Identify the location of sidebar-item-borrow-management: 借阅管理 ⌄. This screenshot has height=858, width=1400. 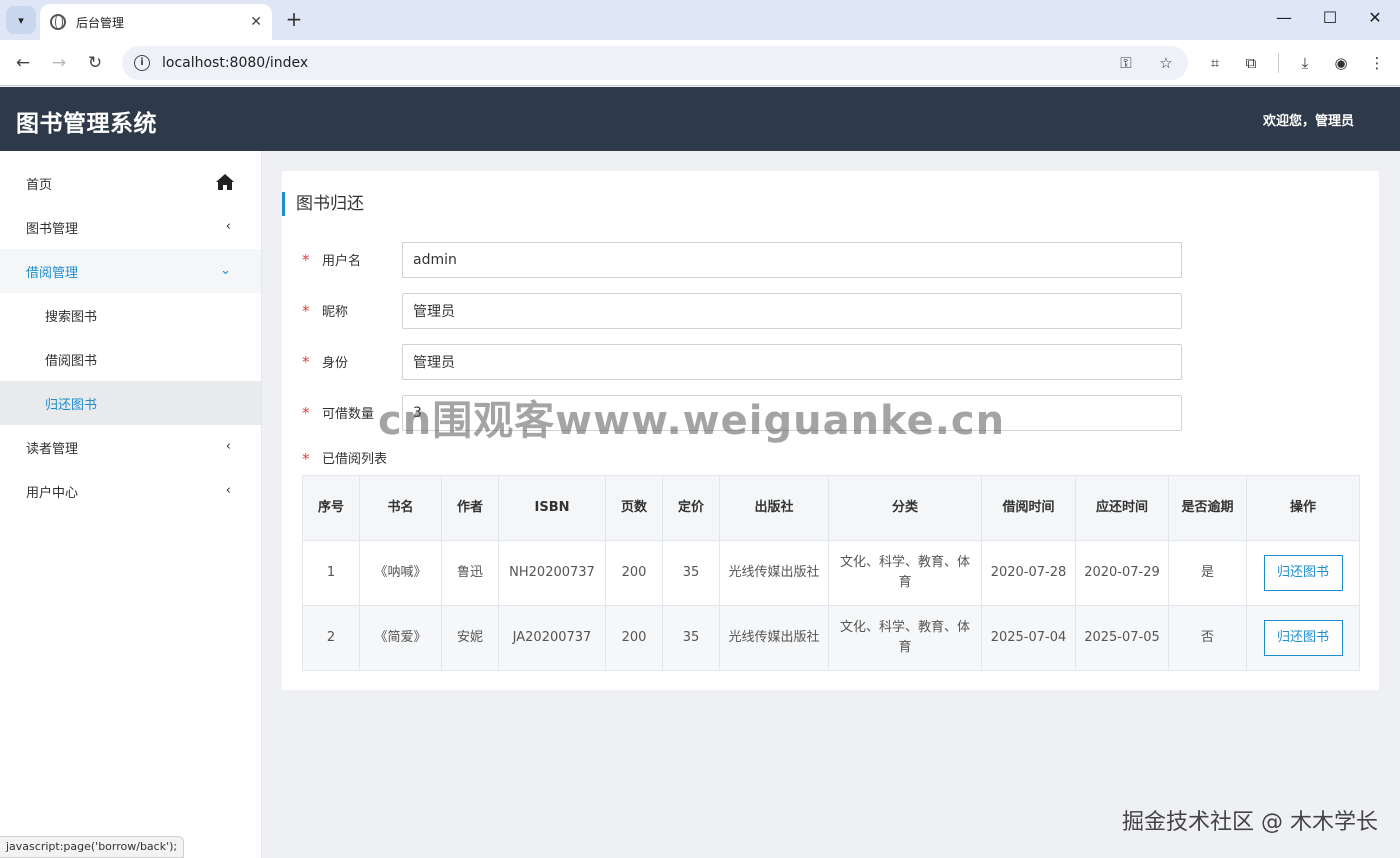
(130, 271).